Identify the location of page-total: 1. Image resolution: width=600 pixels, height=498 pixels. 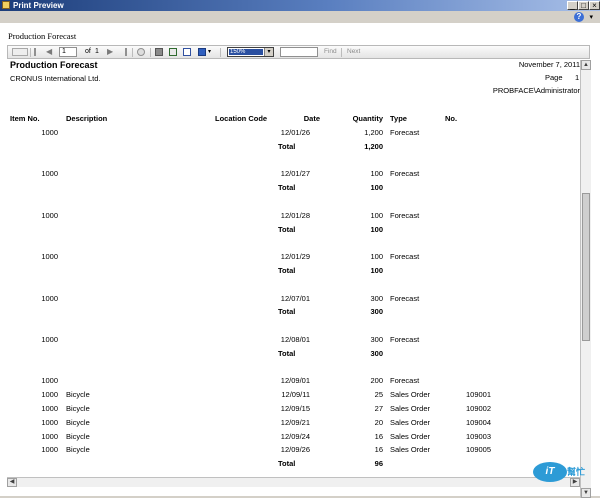
(97, 51).